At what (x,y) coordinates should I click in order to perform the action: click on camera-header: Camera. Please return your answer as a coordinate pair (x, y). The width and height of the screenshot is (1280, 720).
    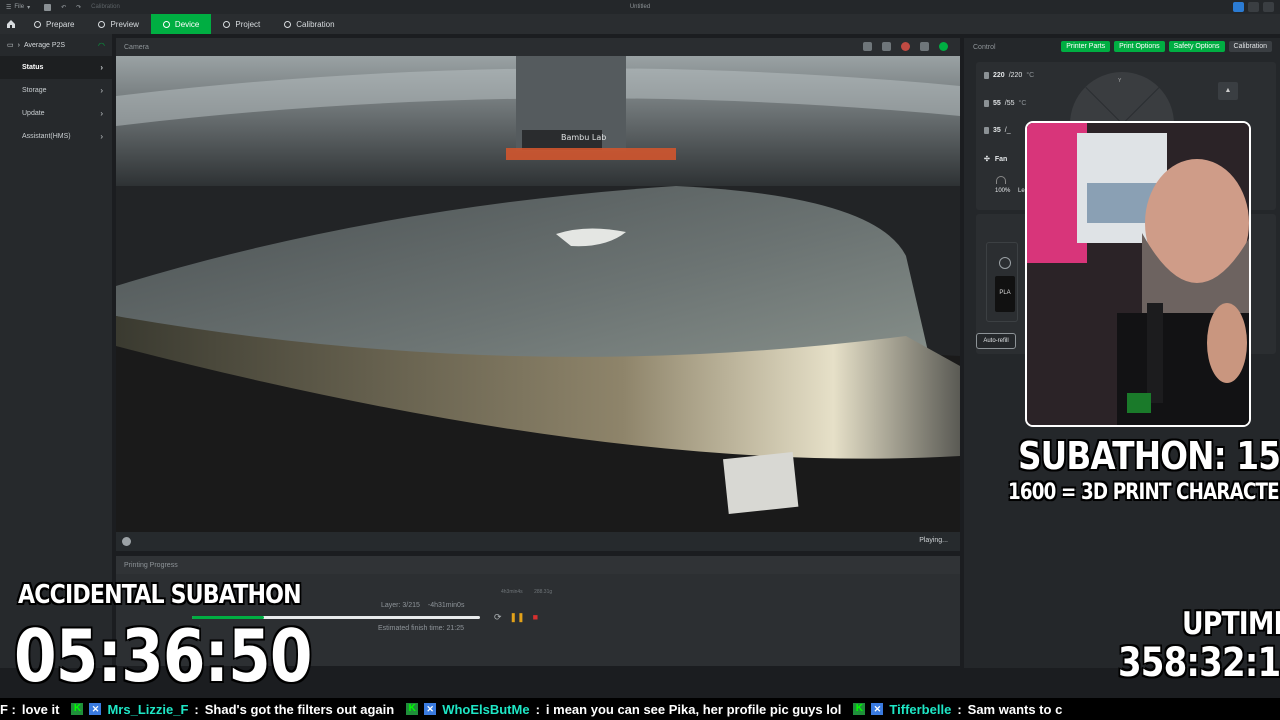
    Looking at the image, I should click on (538, 47).